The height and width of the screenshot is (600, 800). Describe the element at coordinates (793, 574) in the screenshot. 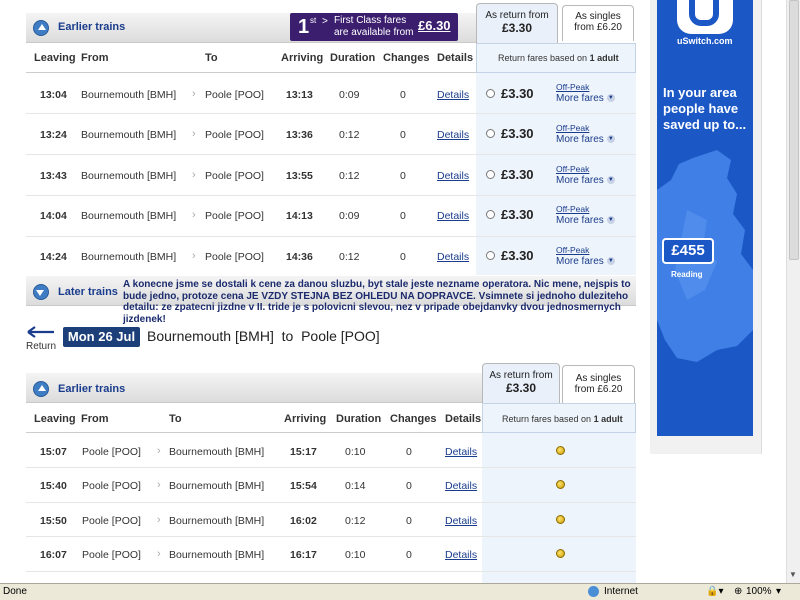

I see `scroll-down-icon: ▼` at that location.